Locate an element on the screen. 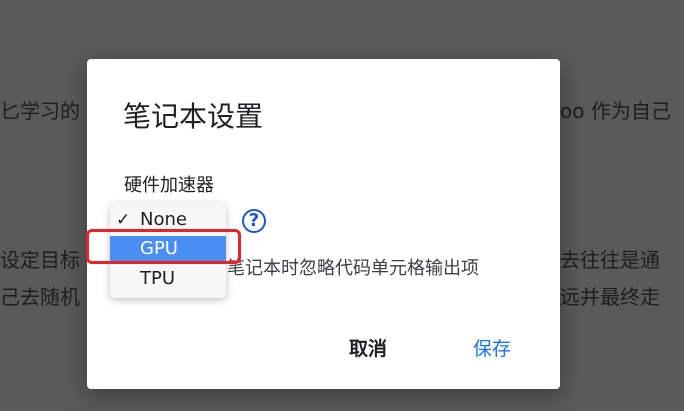 The height and width of the screenshot is (411, 684). option-label: TPU is located at coordinates (158, 278).